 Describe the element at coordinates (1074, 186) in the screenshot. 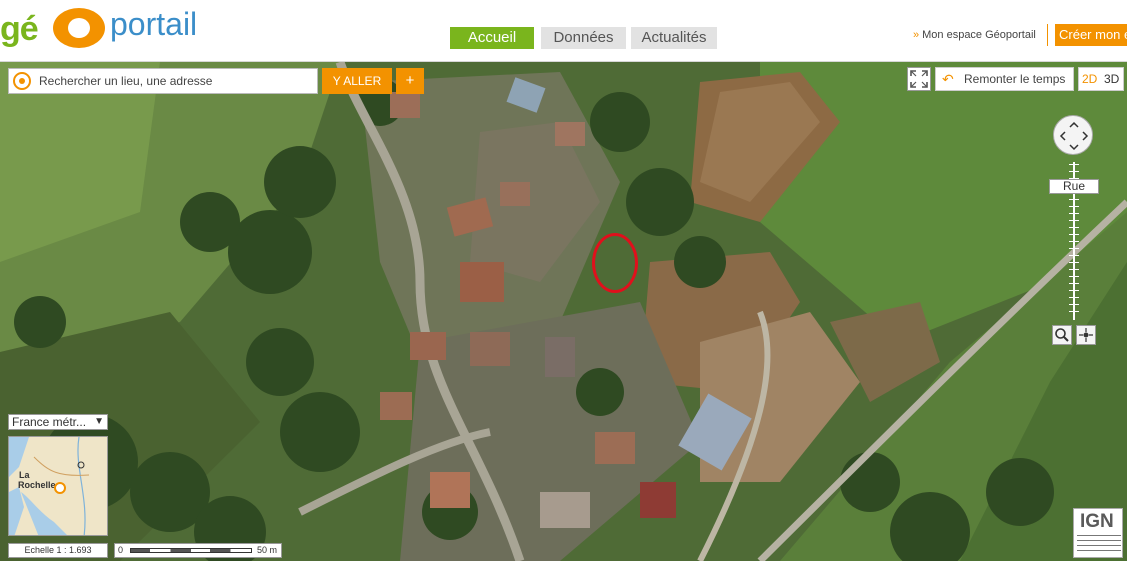

I see `zoom-level-label: Rue` at that location.